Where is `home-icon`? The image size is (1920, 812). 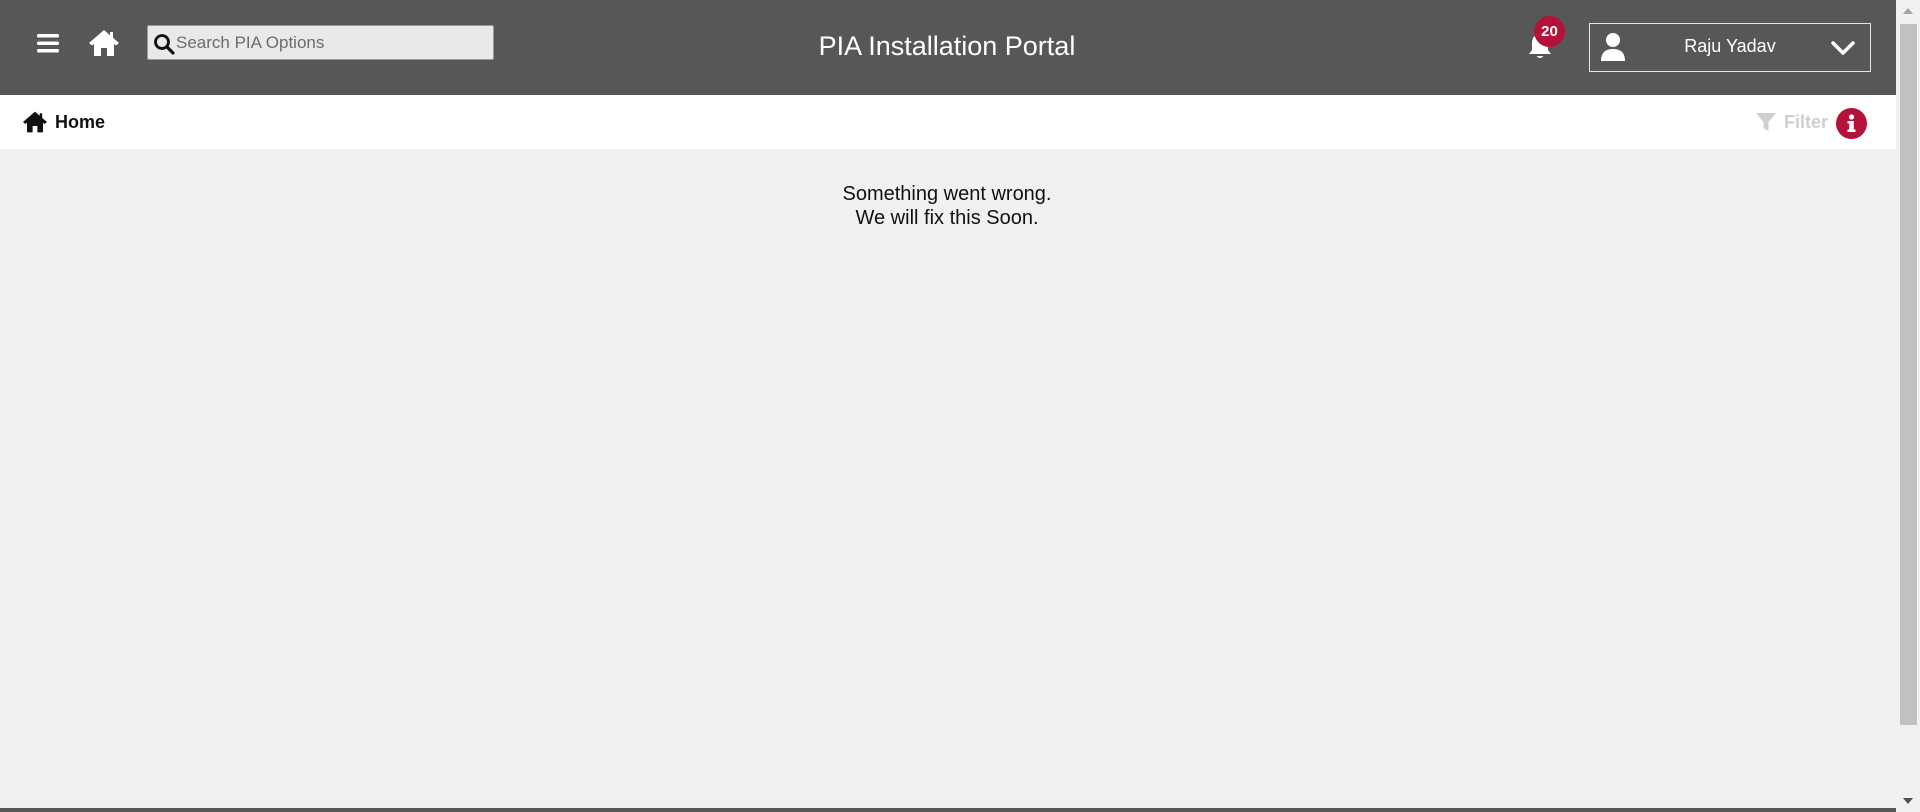 home-icon is located at coordinates (35, 122).